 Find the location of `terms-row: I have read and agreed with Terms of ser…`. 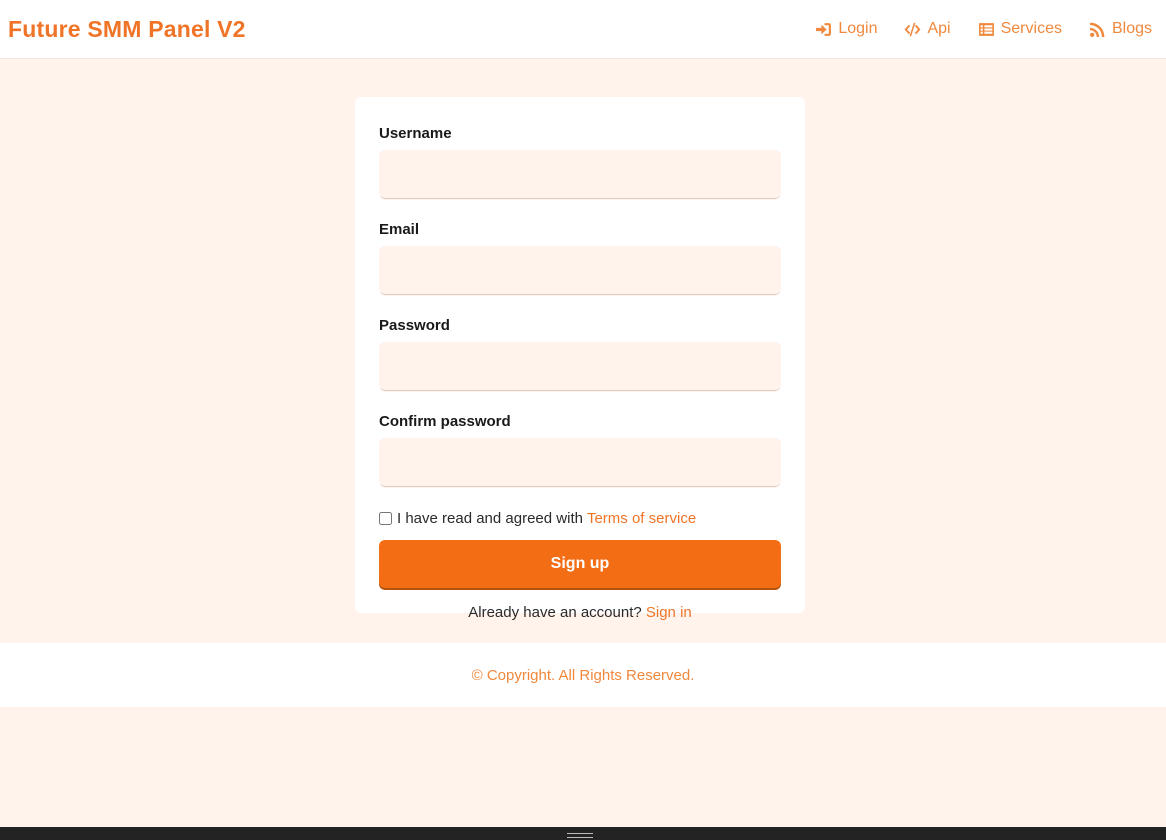

terms-row: I have read and agreed with Terms of ser… is located at coordinates (580, 518).